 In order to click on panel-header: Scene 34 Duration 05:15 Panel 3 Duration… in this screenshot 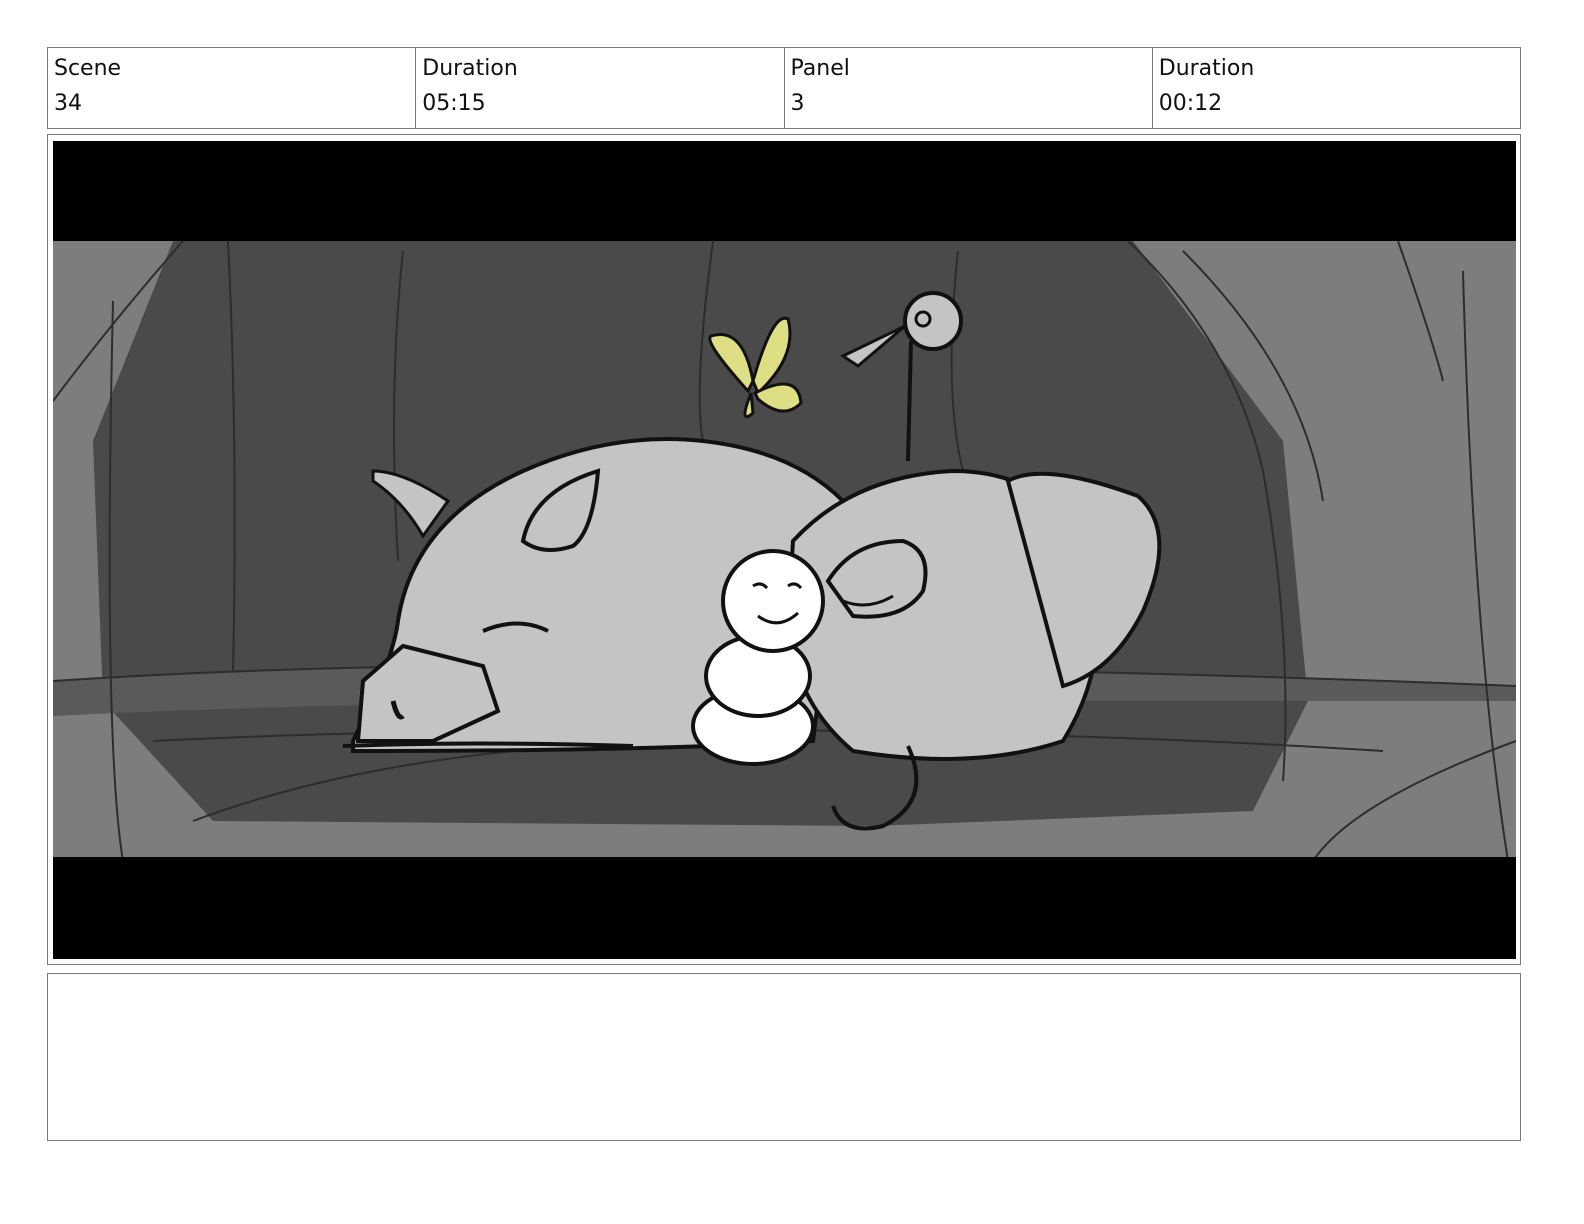, I will do `click(784, 88)`.